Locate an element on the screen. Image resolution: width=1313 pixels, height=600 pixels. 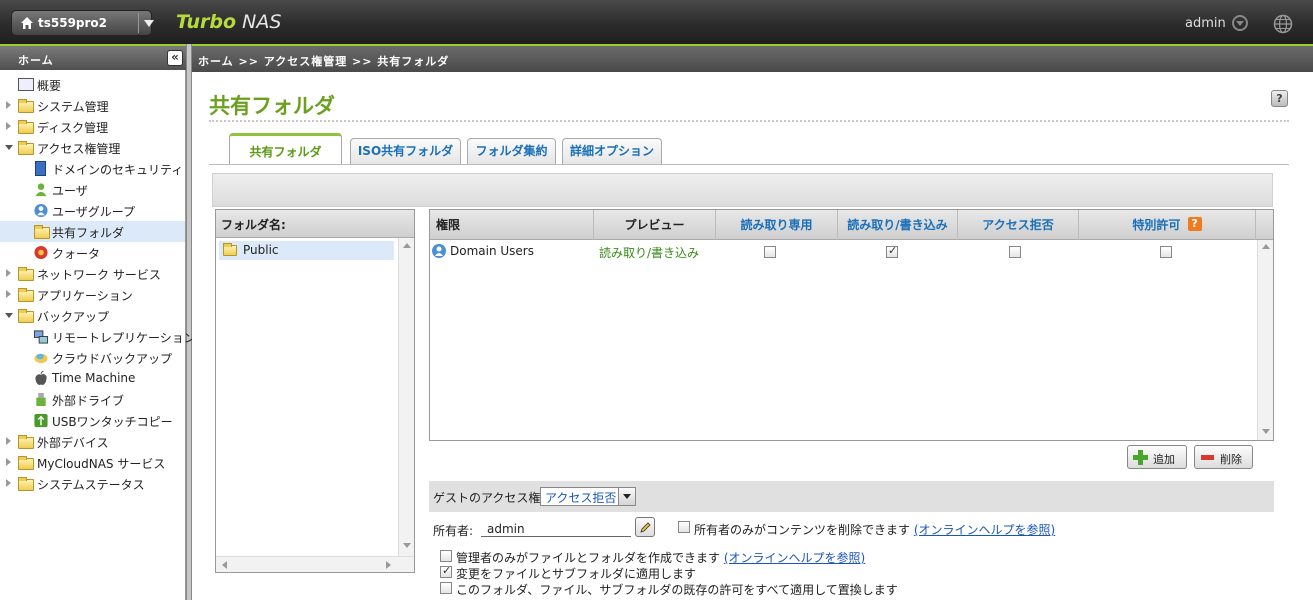
sidebar-item-system-admin: システム管理 is located at coordinates (92, 105).